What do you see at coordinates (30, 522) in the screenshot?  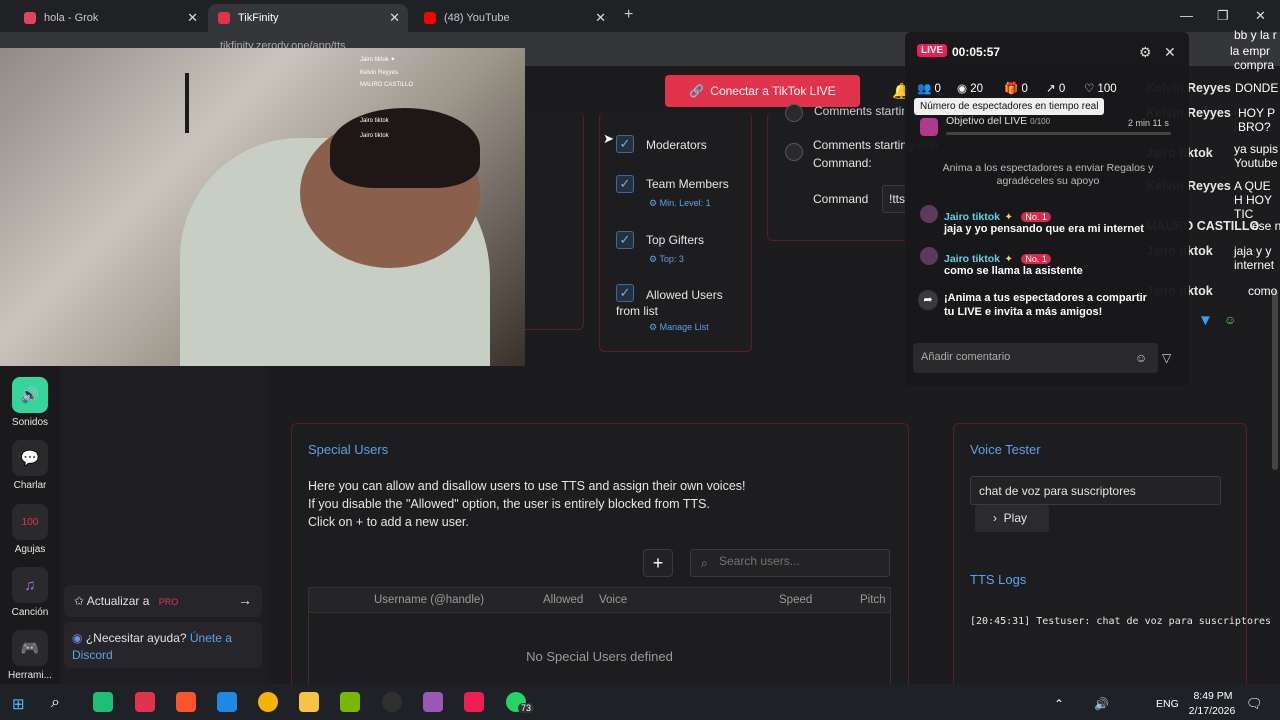 I see `gauge-icon: 100` at bounding box center [30, 522].